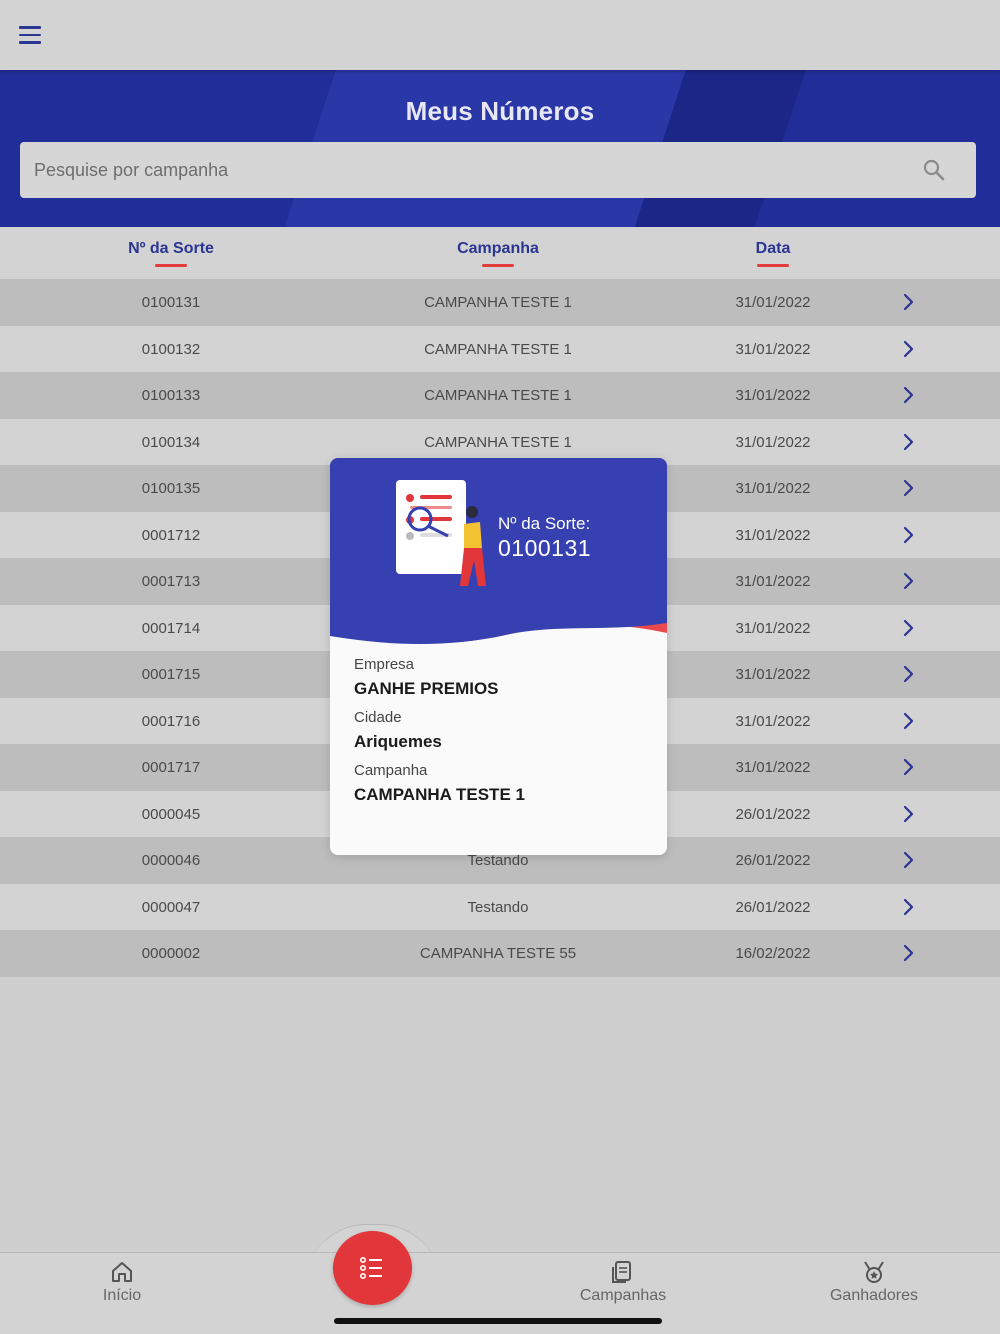 This screenshot has height=1334, width=1000. What do you see at coordinates (171, 253) in the screenshot?
I see `header-sorte: Nº da Sorte` at bounding box center [171, 253].